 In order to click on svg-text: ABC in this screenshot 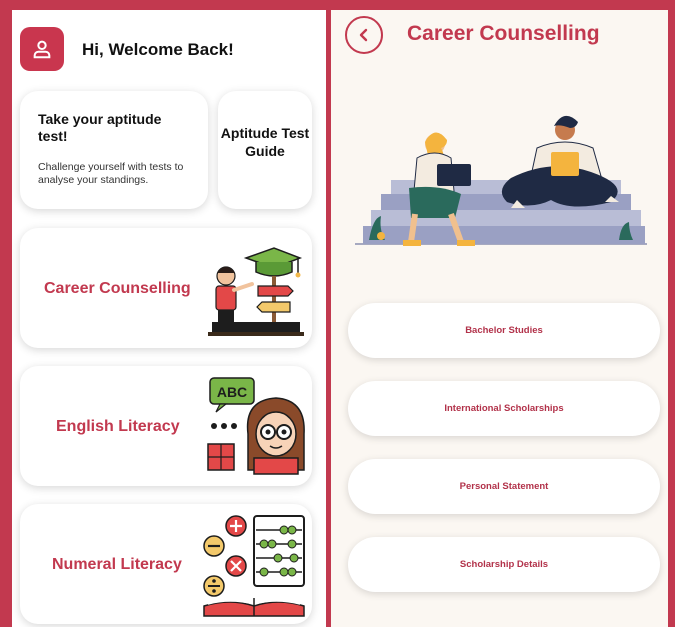, I will do `click(232, 392)`.